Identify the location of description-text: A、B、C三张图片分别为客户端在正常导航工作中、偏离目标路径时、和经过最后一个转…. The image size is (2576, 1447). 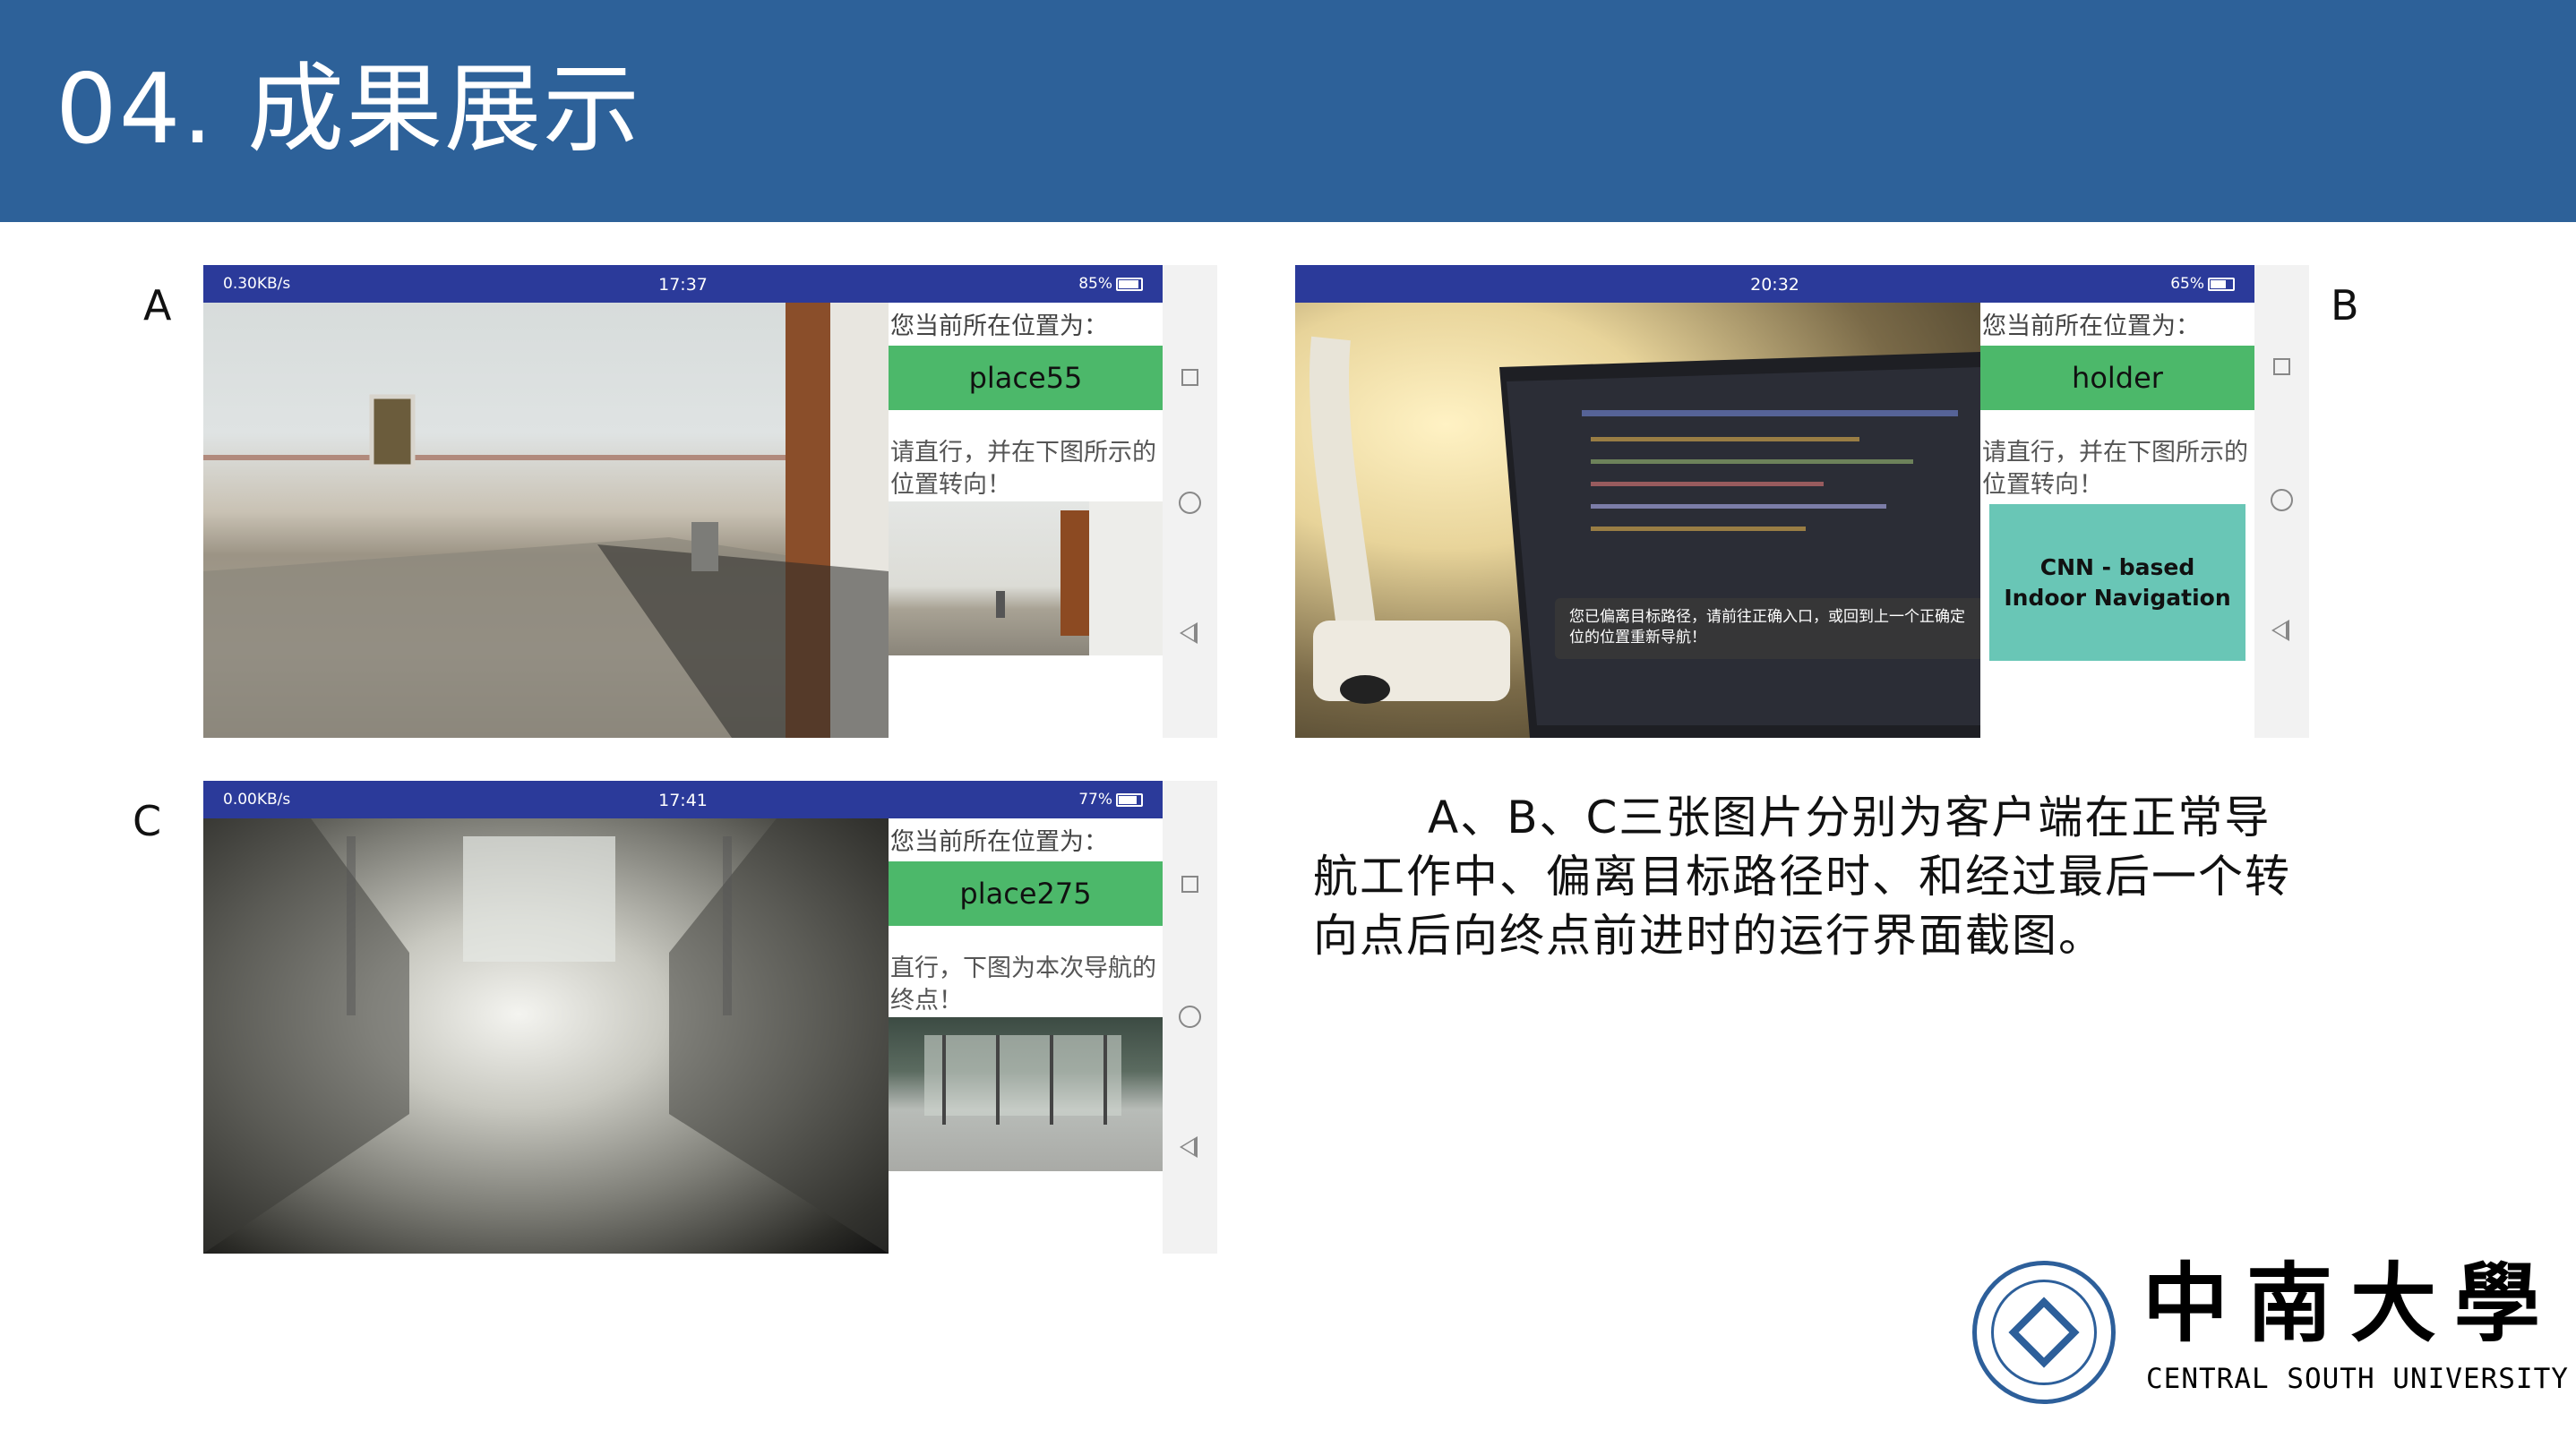
(1802, 877).